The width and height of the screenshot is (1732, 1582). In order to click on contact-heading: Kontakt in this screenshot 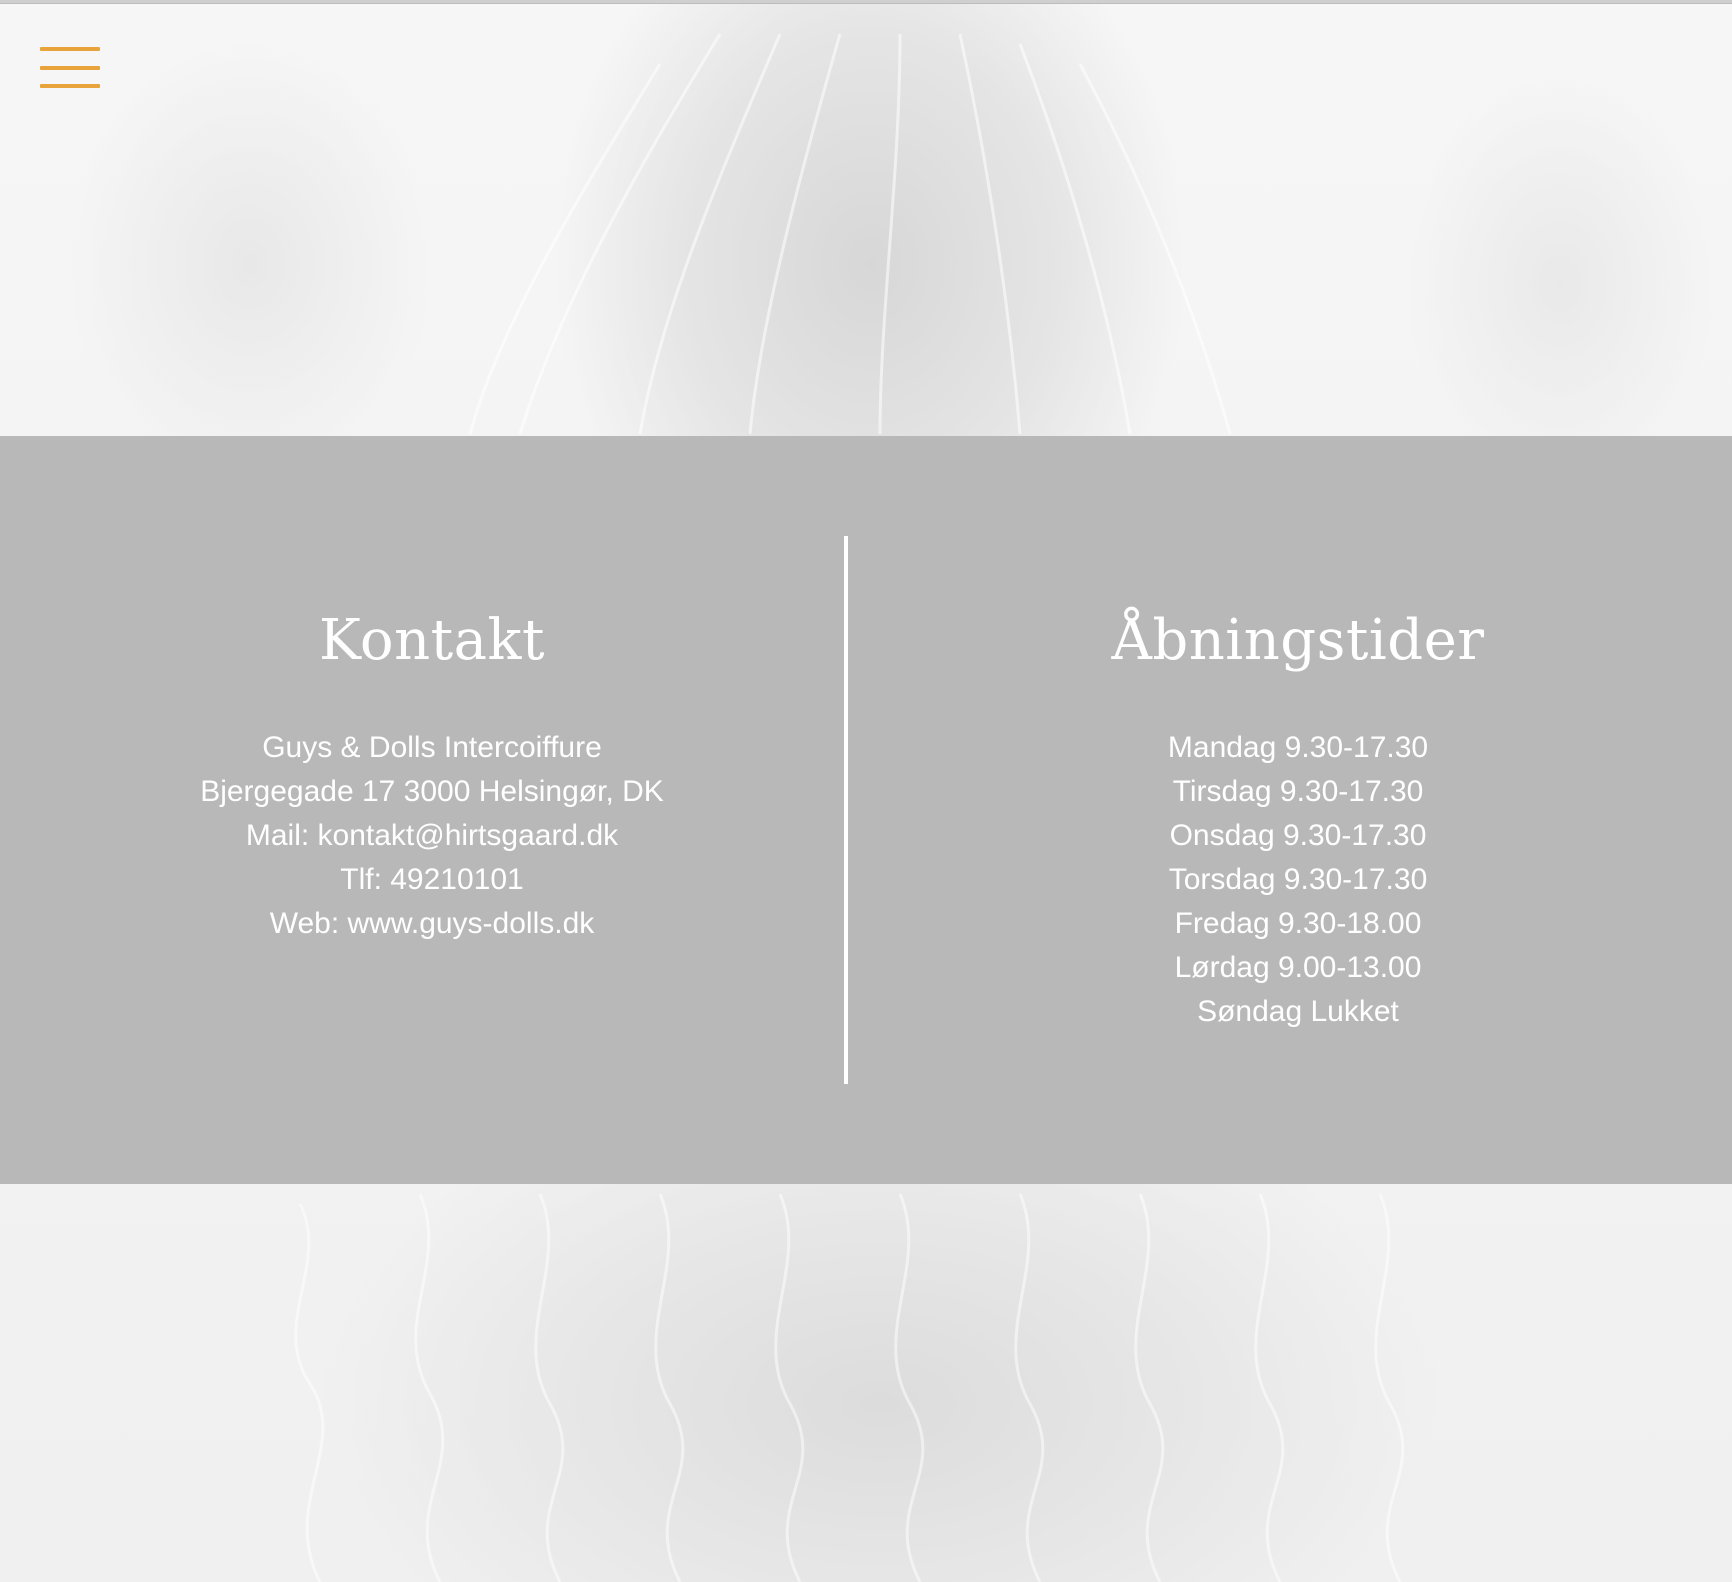, I will do `click(432, 640)`.